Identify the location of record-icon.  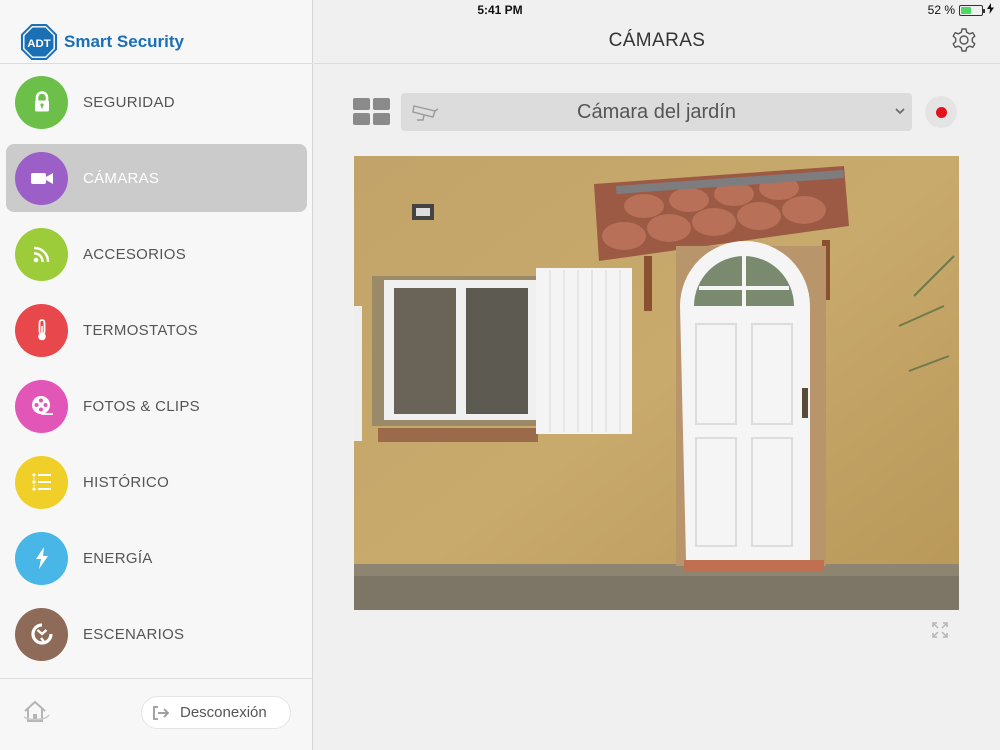
(941, 112).